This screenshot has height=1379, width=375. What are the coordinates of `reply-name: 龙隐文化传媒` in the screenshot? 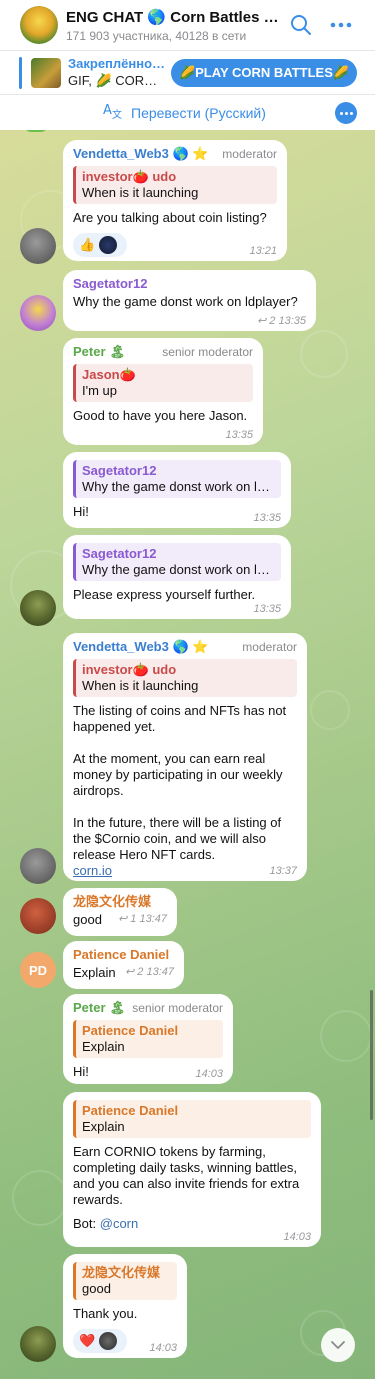 It's located at (121, 1272).